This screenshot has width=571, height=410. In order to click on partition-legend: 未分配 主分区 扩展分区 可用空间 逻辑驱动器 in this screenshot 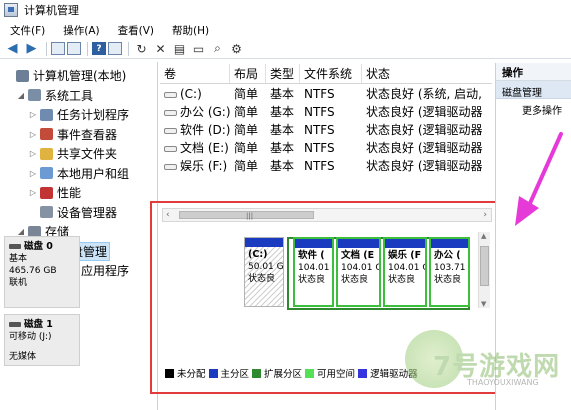, I will do `click(290, 373)`.